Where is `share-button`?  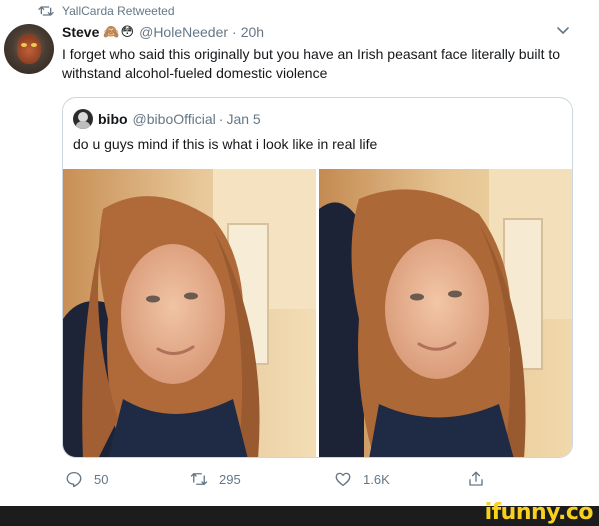
share-button is located at coordinates (481, 479).